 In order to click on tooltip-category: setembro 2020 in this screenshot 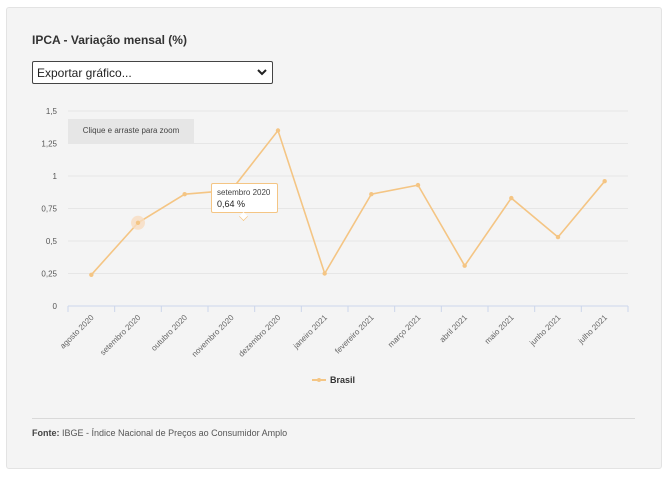, I will do `click(244, 192)`.